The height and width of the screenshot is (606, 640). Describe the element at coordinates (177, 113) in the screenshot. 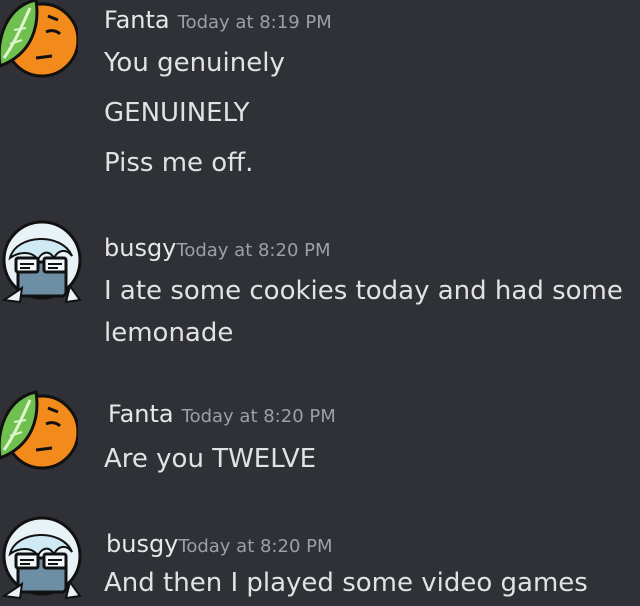

I see `message-text: GENUINELY` at that location.